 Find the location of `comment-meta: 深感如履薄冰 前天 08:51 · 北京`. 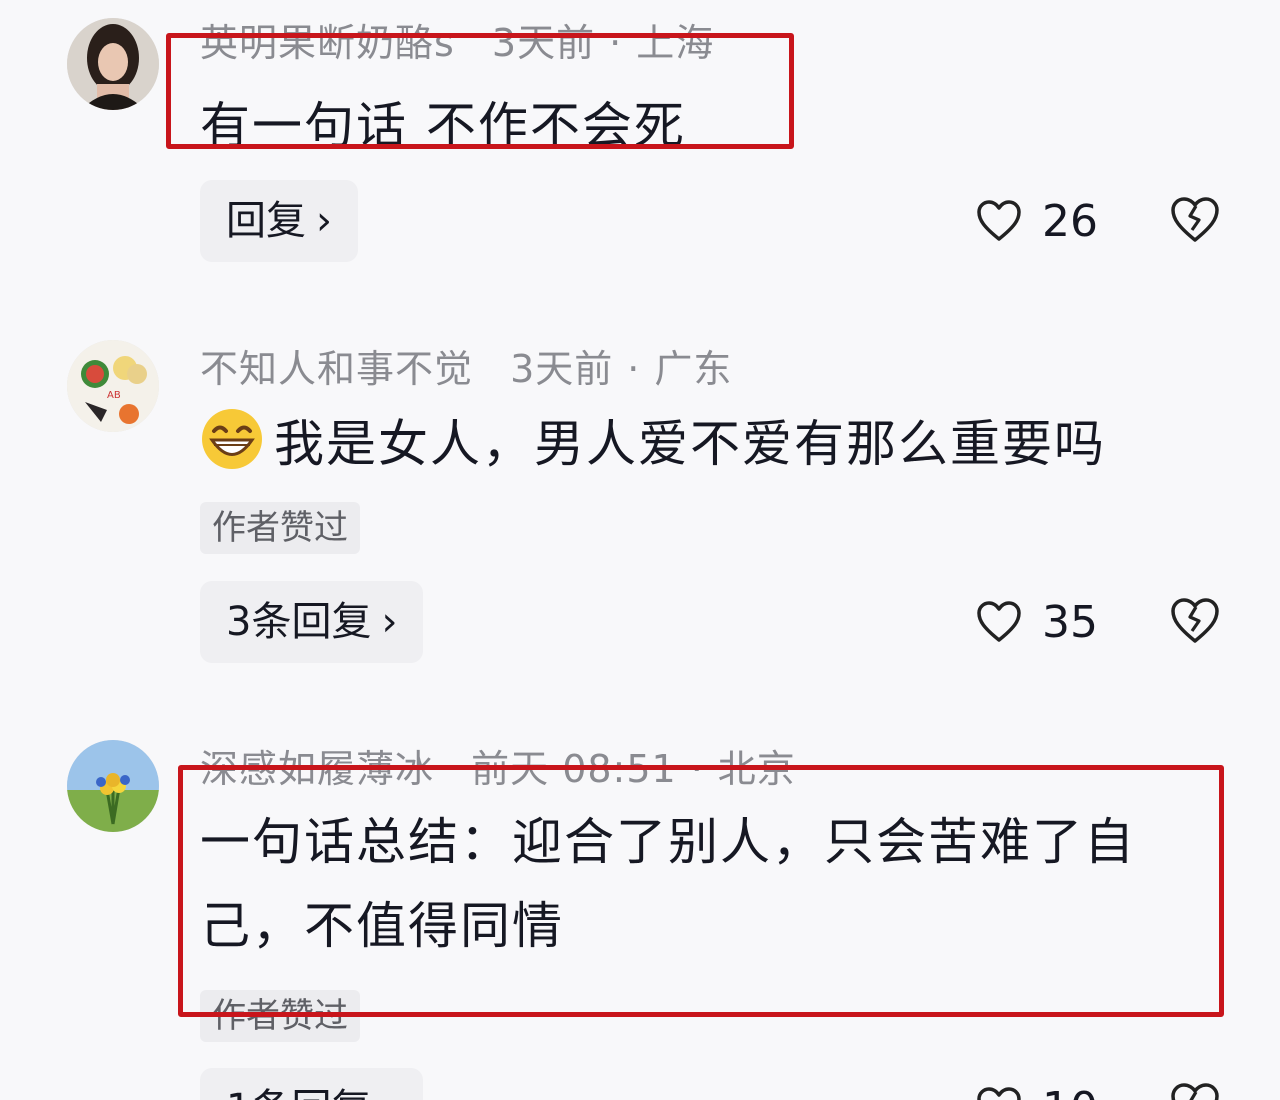

comment-meta: 深感如履薄冰 前天 08:51 · 北京 is located at coordinates (498, 769).